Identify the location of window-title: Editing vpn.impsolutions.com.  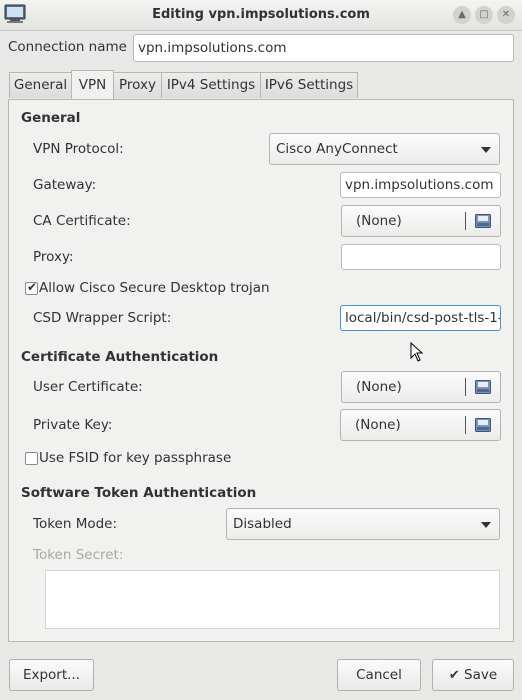
(261, 14).